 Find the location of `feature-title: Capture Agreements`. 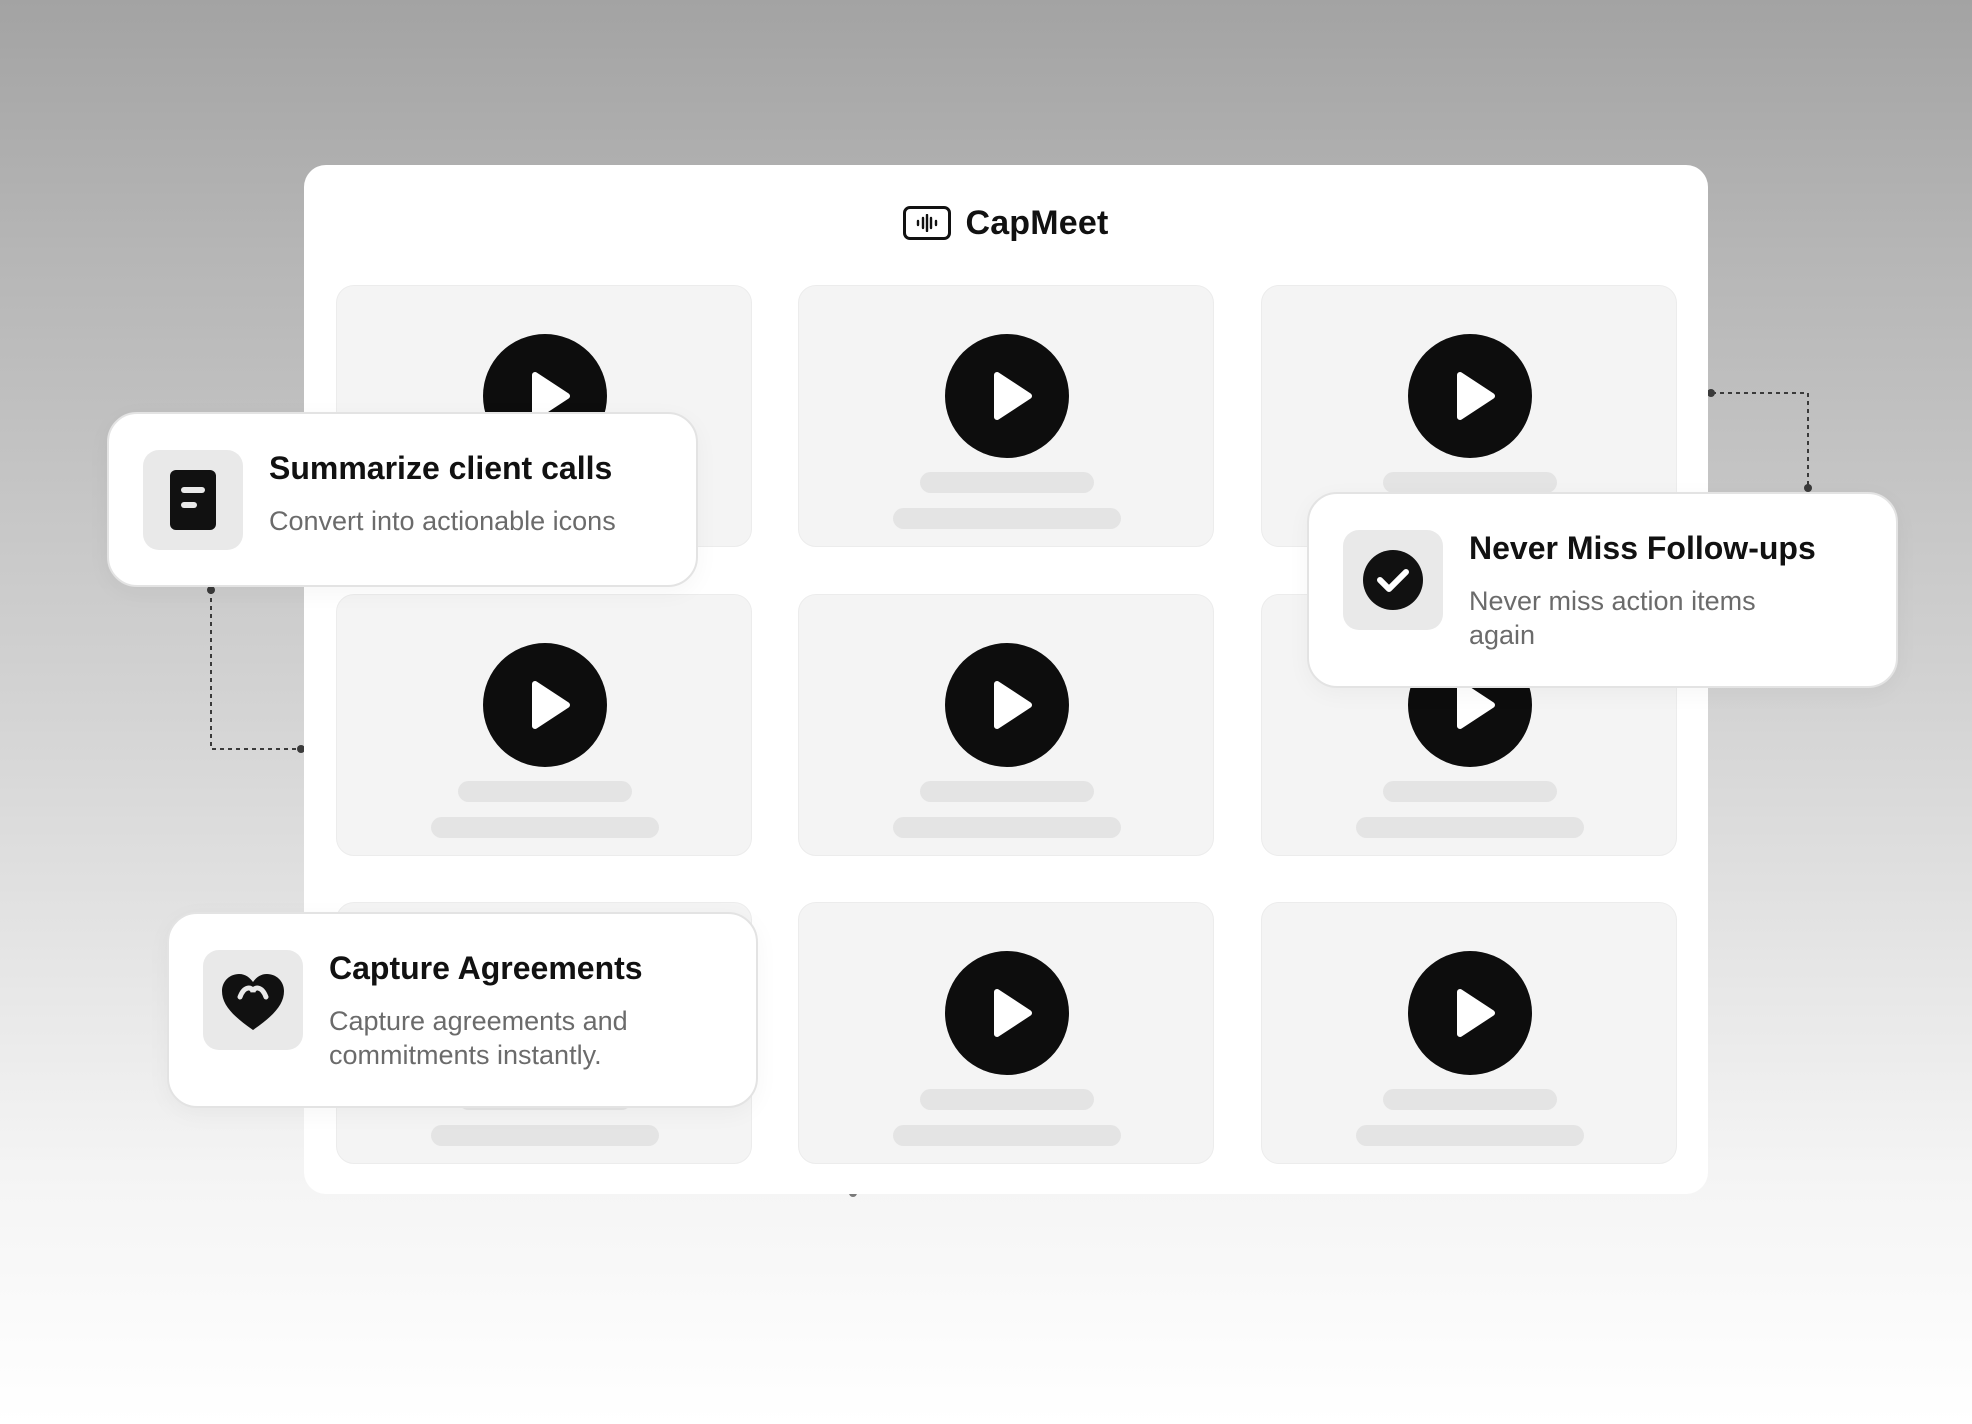

feature-title: Capture Agreements is located at coordinates (486, 968).